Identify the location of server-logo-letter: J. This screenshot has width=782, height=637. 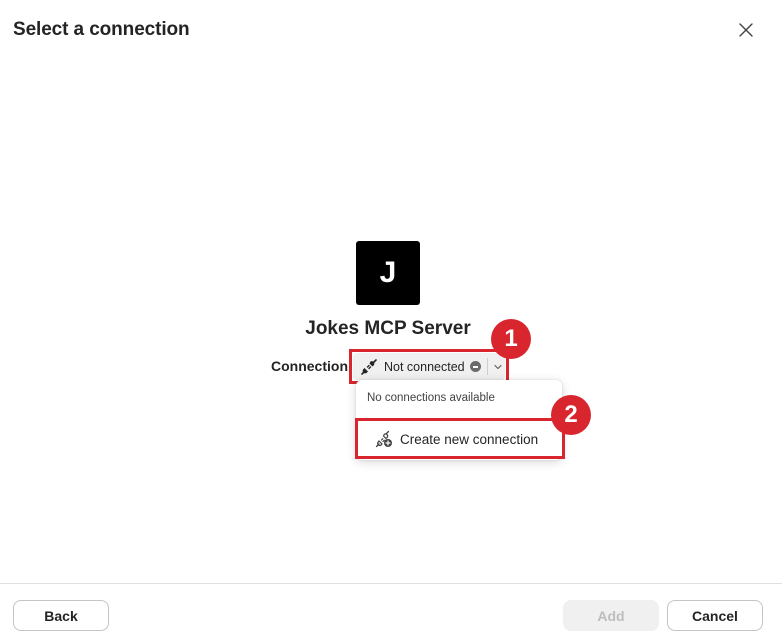
(388, 272).